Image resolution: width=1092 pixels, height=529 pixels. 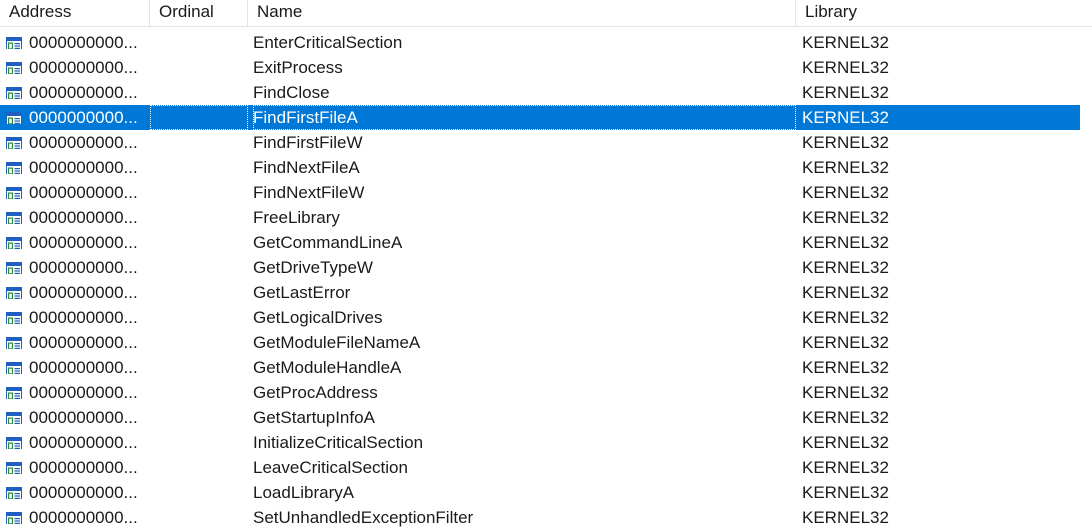 What do you see at coordinates (291, 92) in the screenshot?
I see `row-name: FindClose` at bounding box center [291, 92].